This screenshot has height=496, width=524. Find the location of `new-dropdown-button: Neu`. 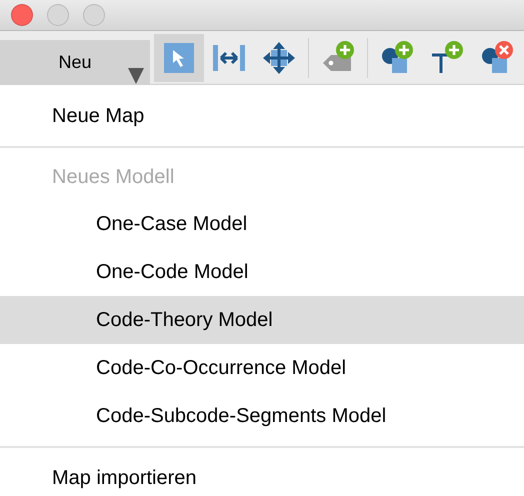

new-dropdown-button: Neu is located at coordinates (75, 62).